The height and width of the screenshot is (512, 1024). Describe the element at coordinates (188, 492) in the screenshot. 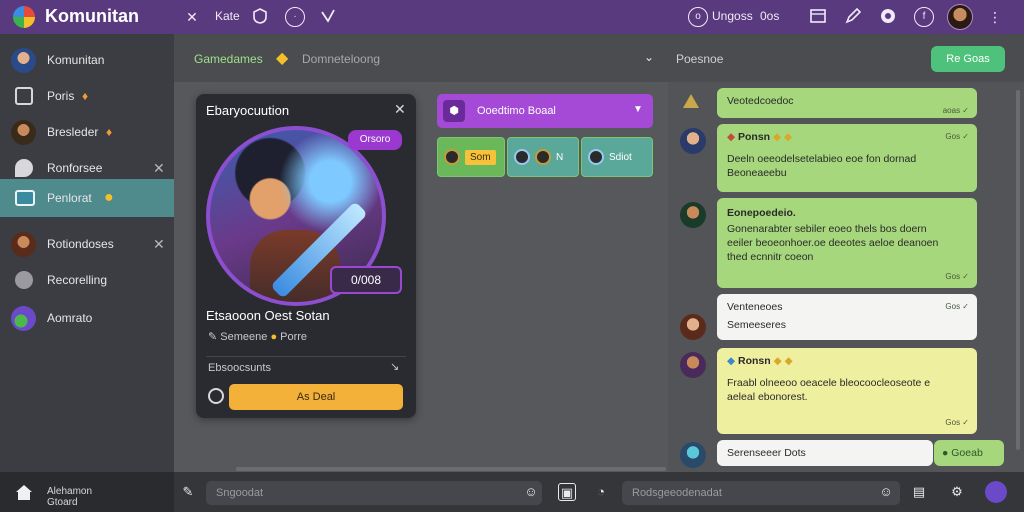

I see `brush-icon: ✎` at that location.